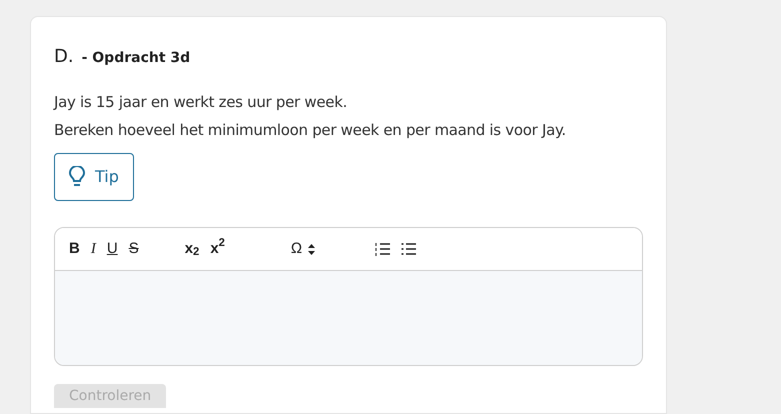 This screenshot has width=781, height=414. What do you see at coordinates (74, 249) in the screenshot?
I see `bold-button: B` at bounding box center [74, 249].